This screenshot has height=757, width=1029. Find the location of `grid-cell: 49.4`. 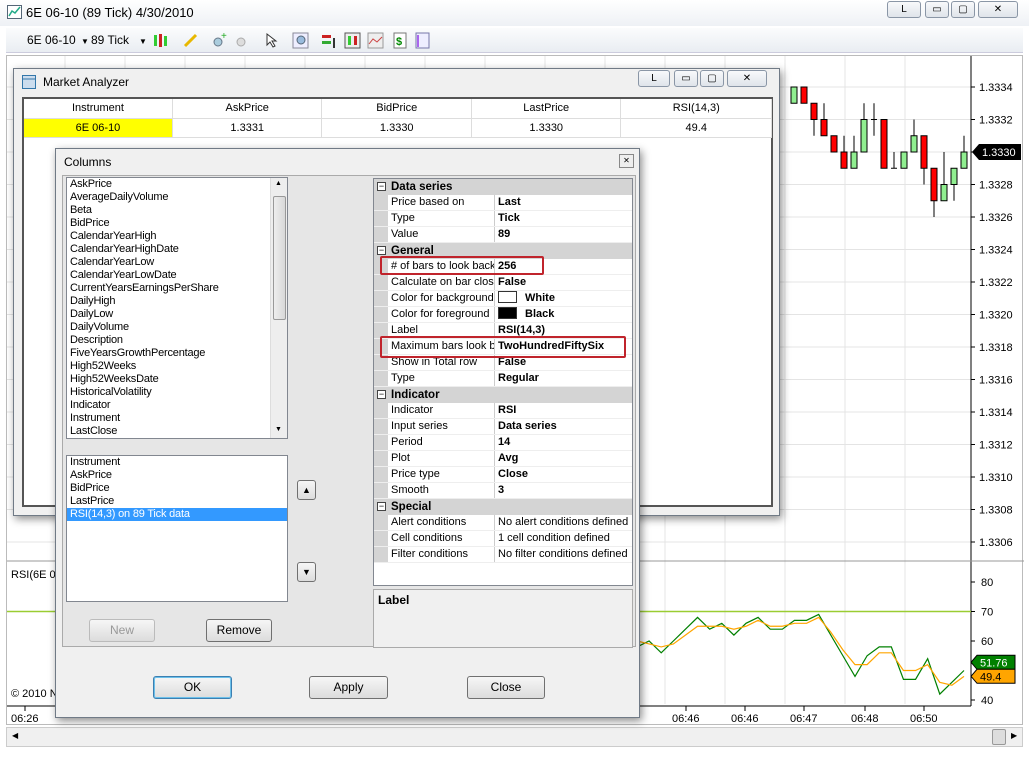

grid-cell: 49.4 is located at coordinates (696, 128).